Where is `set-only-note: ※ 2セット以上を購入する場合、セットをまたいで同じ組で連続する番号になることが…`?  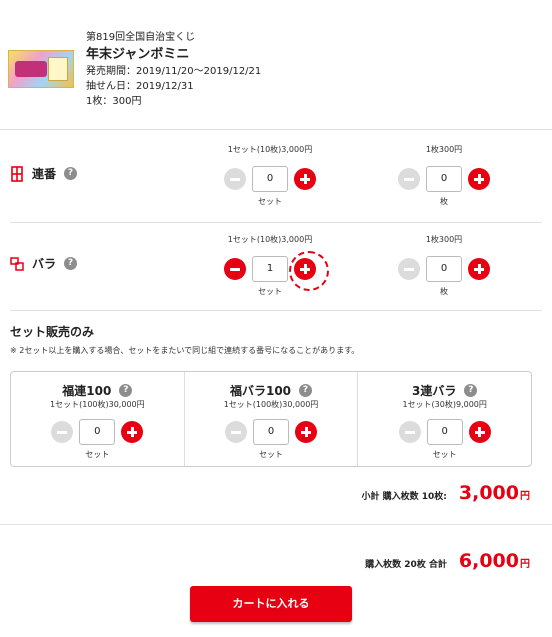 set-only-note: ※ 2セット以上を購入する場合、セットをまたいで同じ組で連続する番号になることが… is located at coordinates (185, 350).